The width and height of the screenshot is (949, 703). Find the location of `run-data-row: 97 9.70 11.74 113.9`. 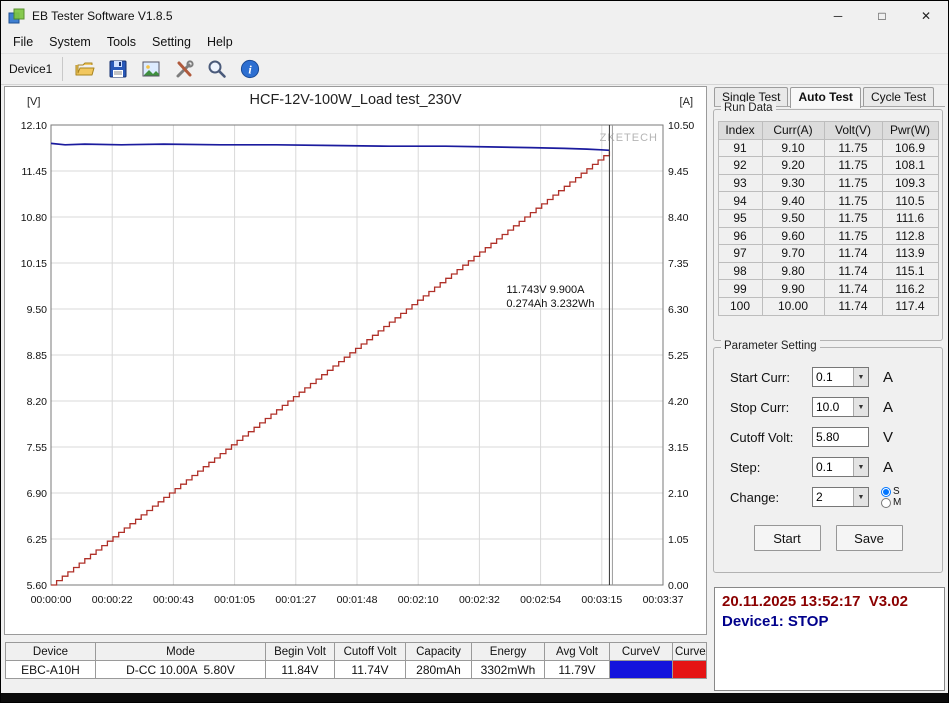

run-data-row: 97 9.70 11.74 113.9 is located at coordinates (828, 253).